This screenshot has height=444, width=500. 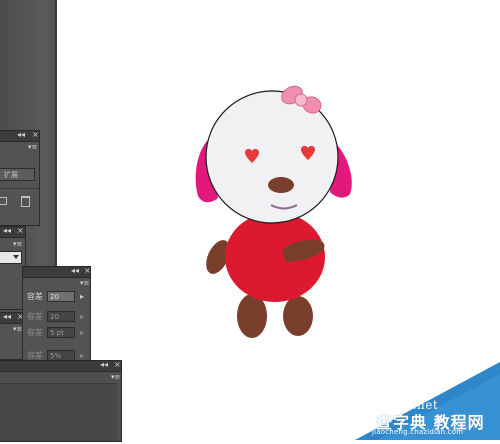 I want to click on watermark-url: jiaocheng.chazidian.com, so click(x=418, y=432).